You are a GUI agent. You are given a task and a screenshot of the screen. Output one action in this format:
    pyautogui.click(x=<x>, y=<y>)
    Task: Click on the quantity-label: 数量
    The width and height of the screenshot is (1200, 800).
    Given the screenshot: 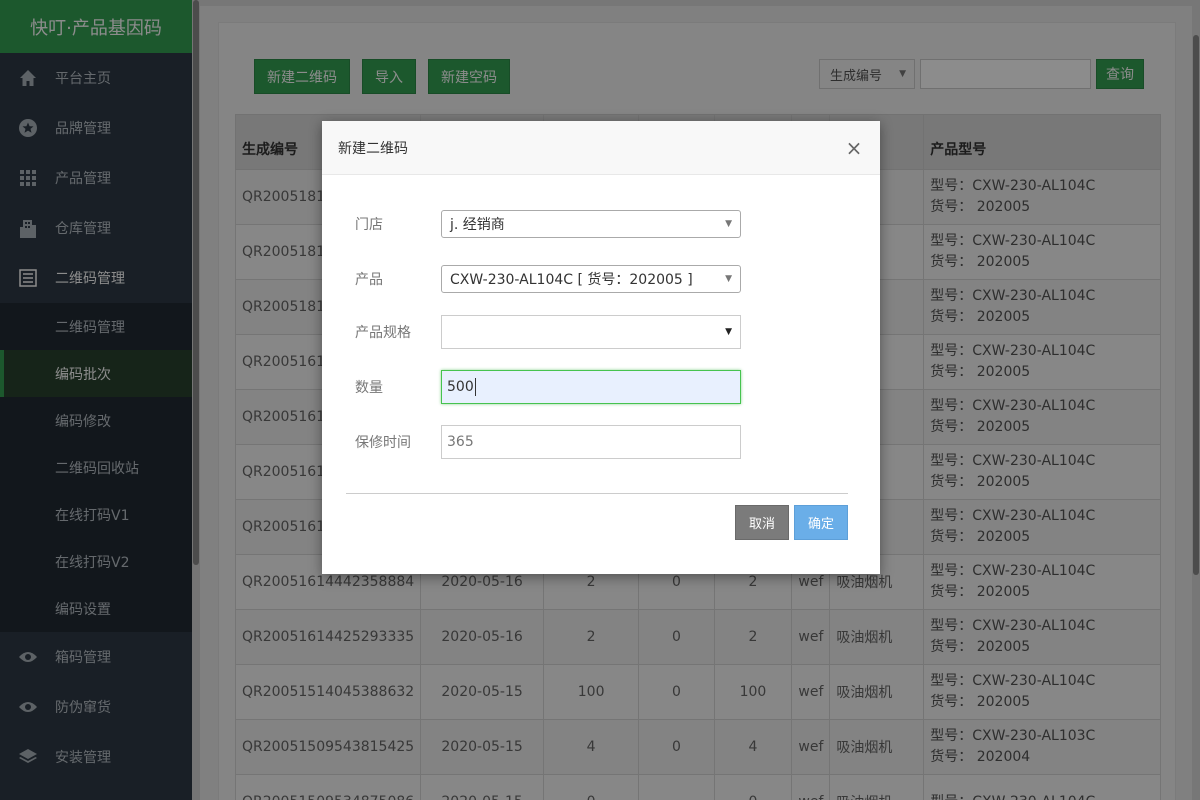 What is the action you would take?
    pyautogui.click(x=369, y=388)
    